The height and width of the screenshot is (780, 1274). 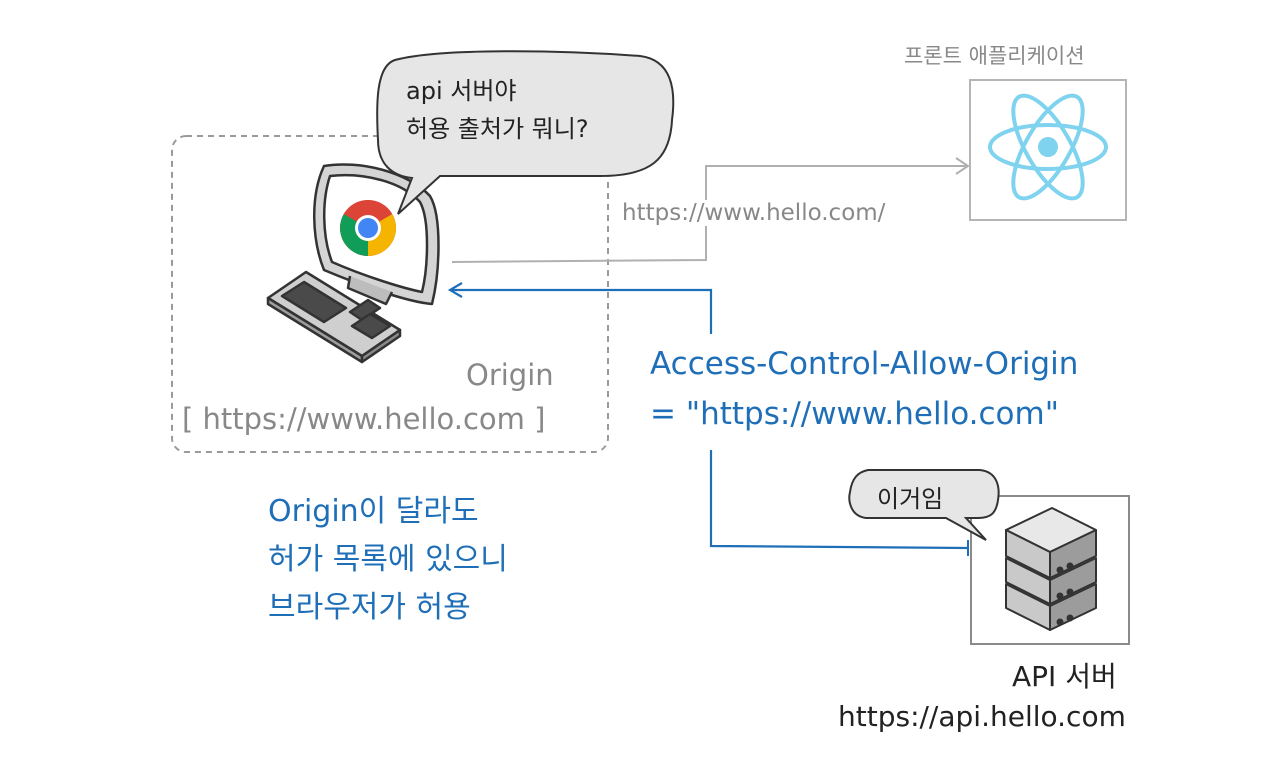 I want to click on api-server-title: API 서버, so click(x=1064, y=676).